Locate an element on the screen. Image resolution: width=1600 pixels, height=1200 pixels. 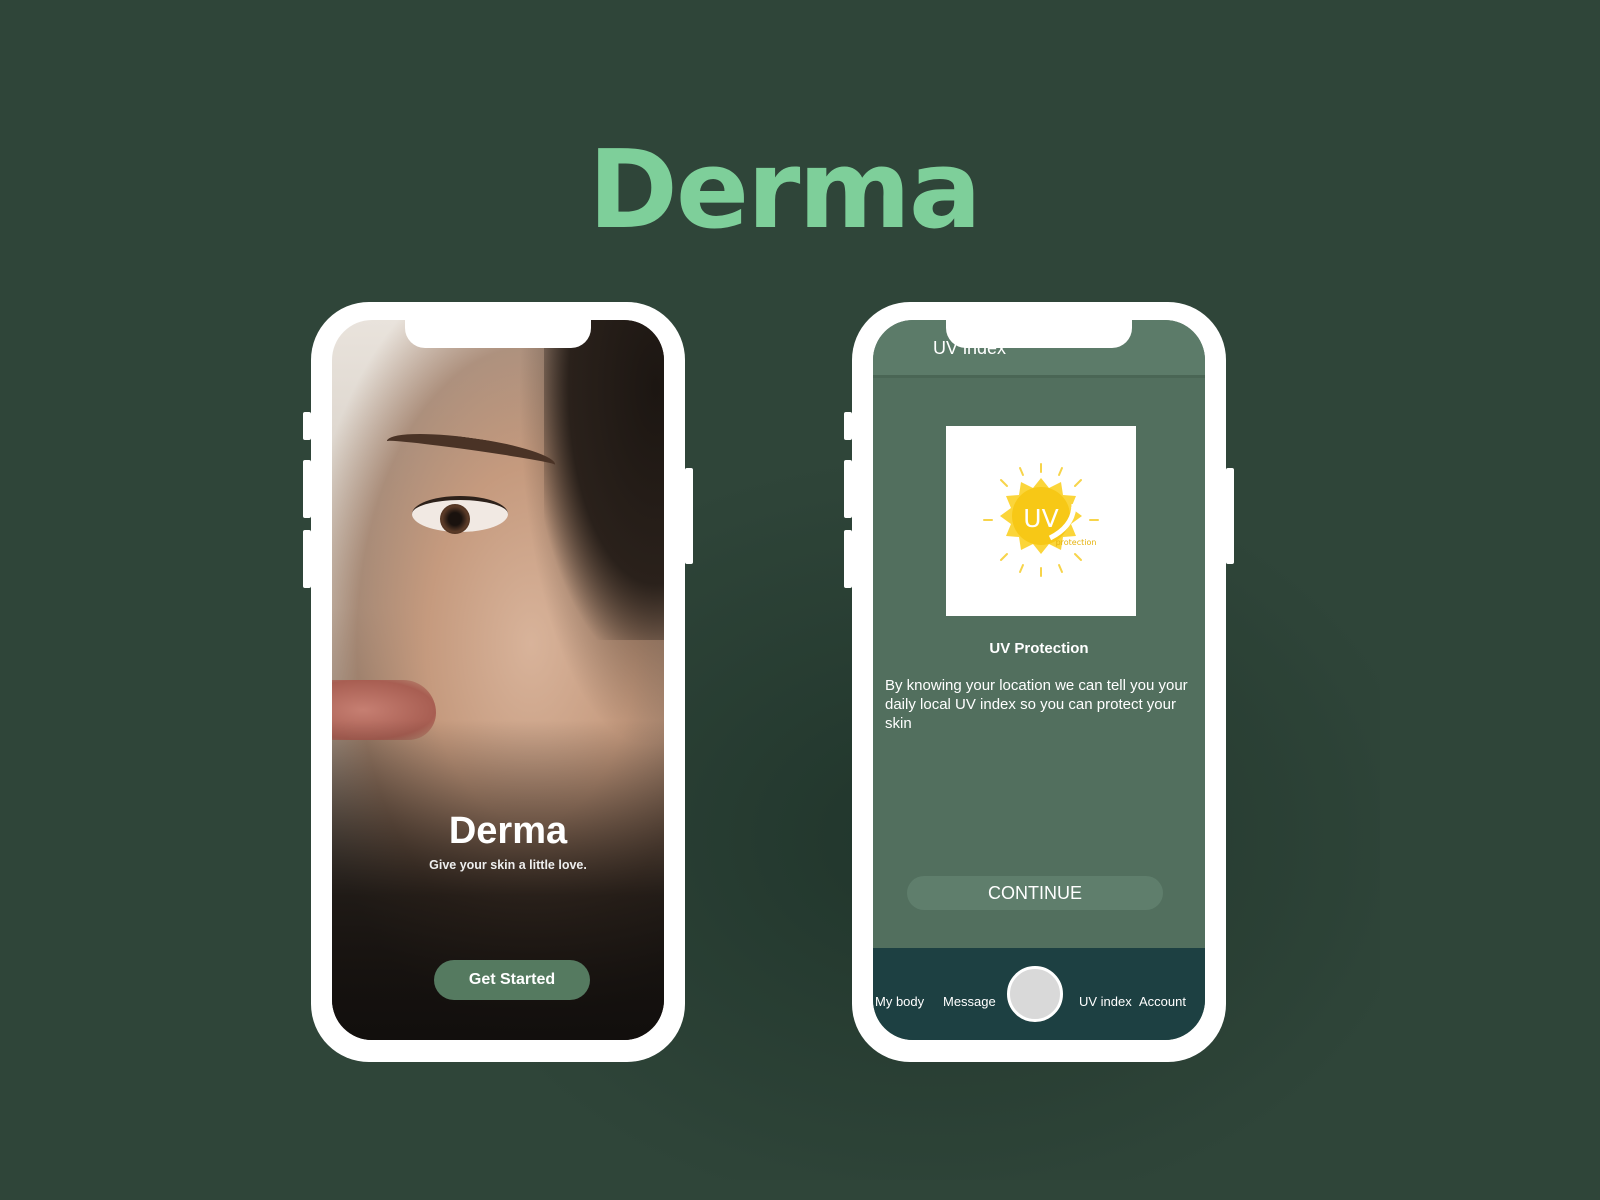
photo-eye is located at coordinates (460, 515).